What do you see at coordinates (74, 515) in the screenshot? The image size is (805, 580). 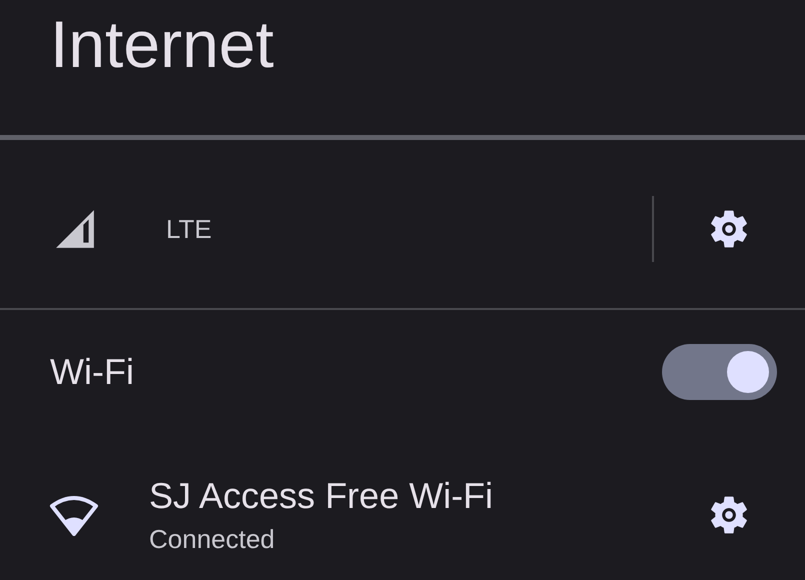 I see `wifi-icon` at bounding box center [74, 515].